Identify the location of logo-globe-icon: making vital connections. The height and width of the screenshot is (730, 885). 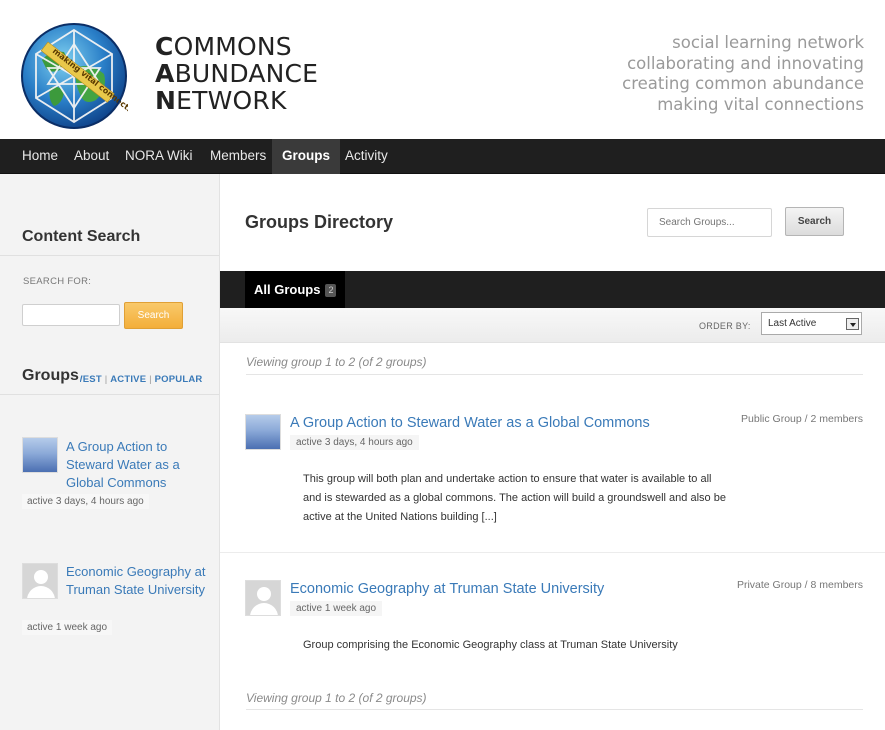
(83, 76).